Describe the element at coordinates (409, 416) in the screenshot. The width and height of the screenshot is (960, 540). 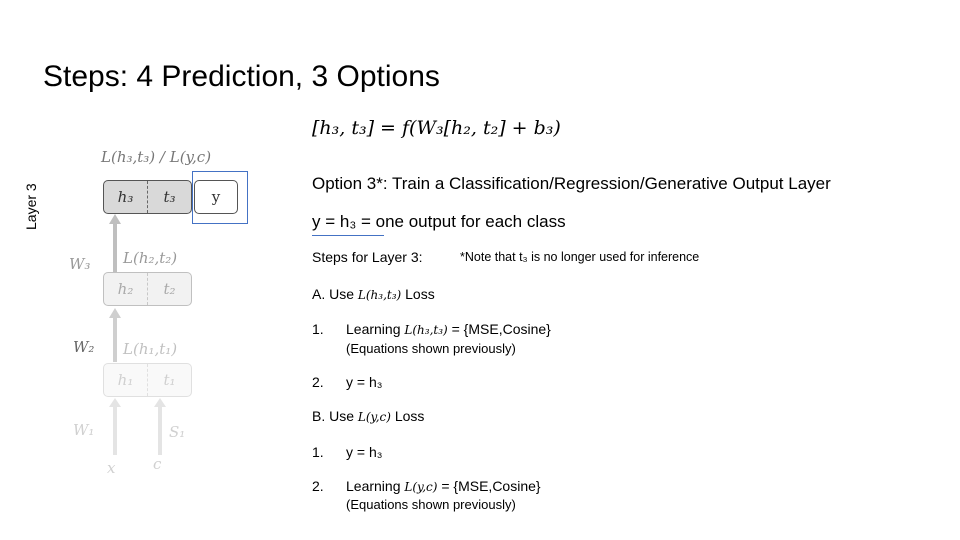
I see `section-b-suffix: Loss` at that location.